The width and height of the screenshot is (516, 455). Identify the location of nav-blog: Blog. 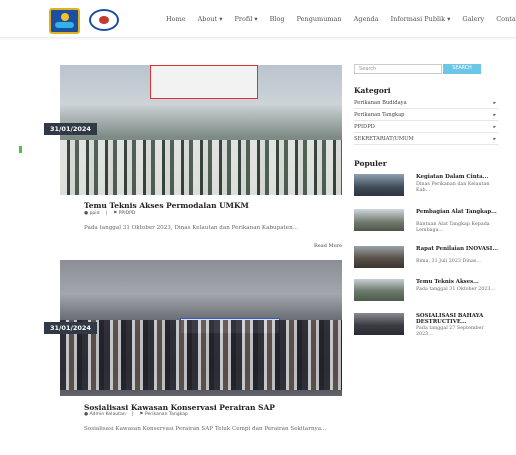
(277, 19).